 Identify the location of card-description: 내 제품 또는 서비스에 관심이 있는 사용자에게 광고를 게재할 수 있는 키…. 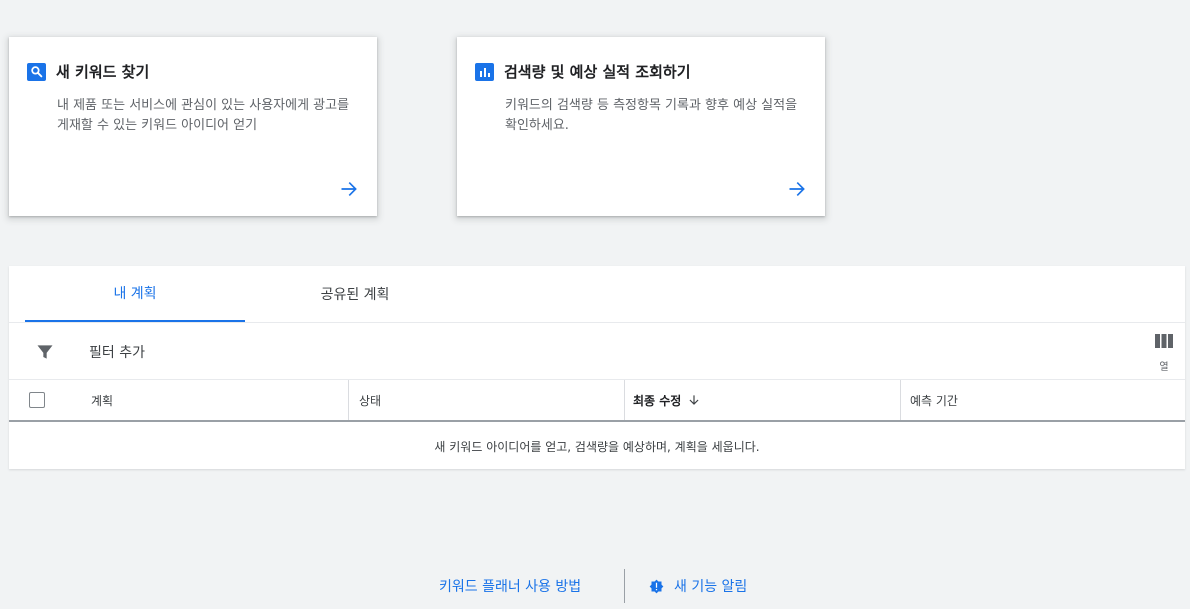
(203, 115).